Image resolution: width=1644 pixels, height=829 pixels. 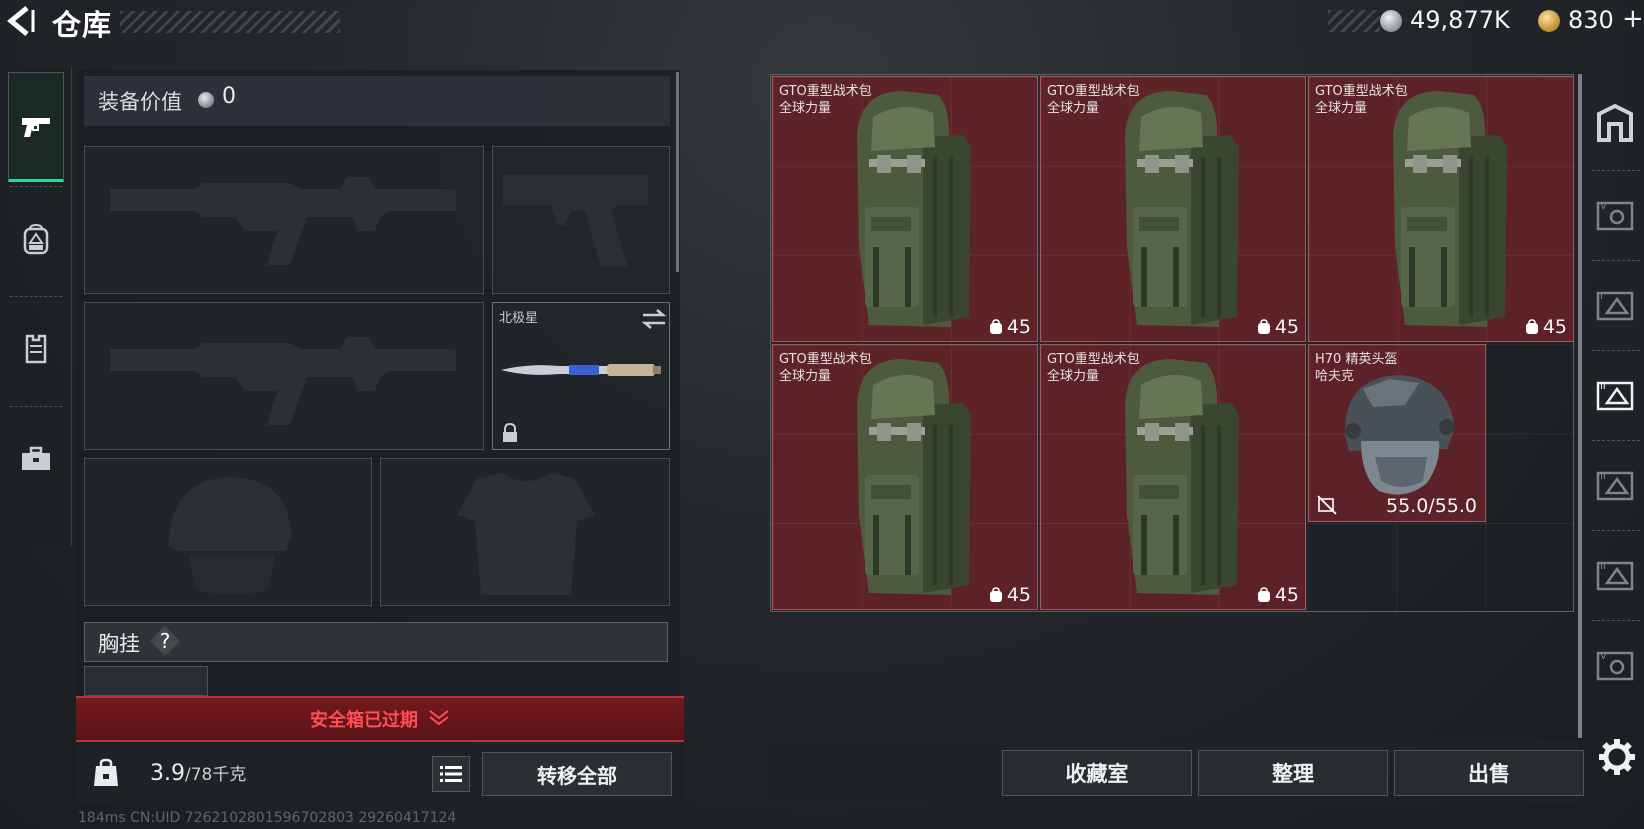 I want to click on gold-amount: 830, so click(x=1591, y=20).